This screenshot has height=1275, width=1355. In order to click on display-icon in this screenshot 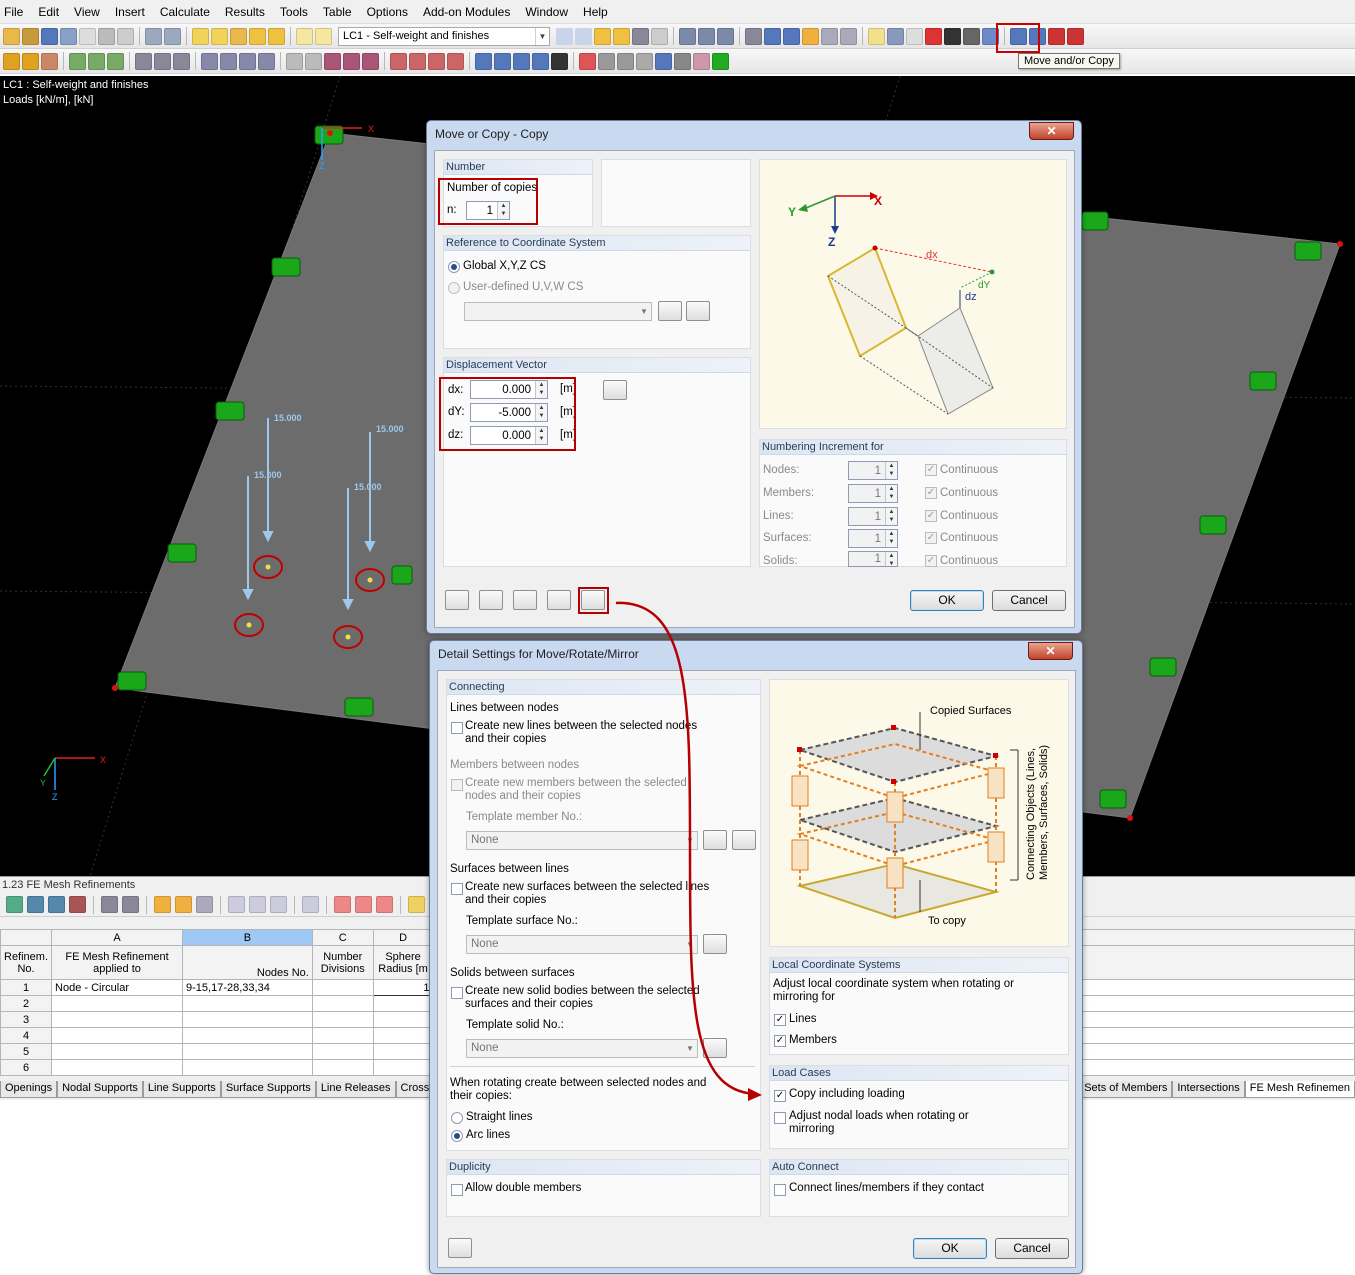, I will do `click(559, 61)`.